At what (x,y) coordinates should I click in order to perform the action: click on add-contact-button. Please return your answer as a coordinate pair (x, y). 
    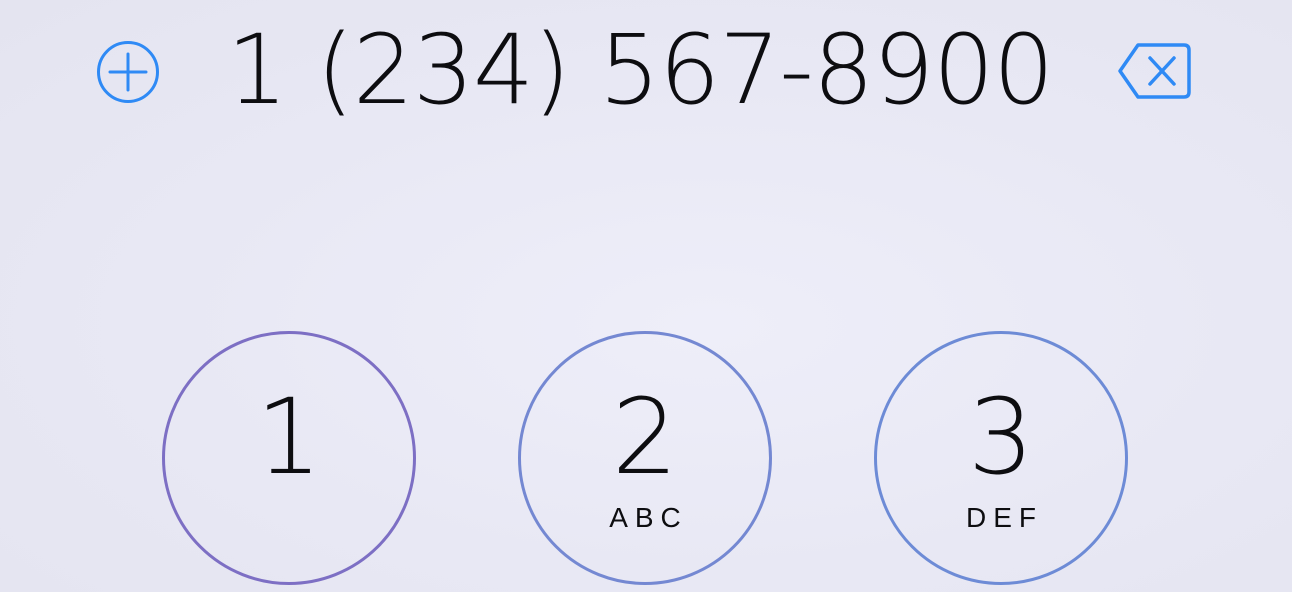
    Looking at the image, I should click on (128, 72).